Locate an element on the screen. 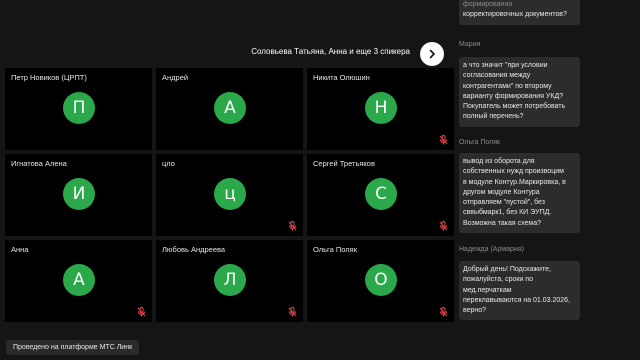  chat-message-line: полный перечень? is located at coordinates (493, 117).